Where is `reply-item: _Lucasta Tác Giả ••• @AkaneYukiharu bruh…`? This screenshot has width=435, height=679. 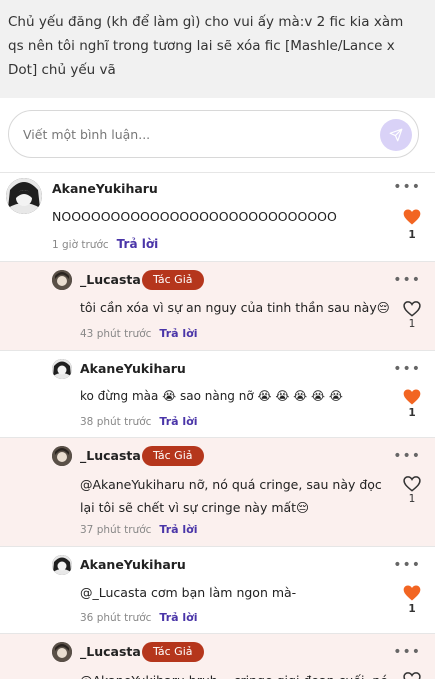 reply-item: _Lucasta Tác Giả ••• @AkaneYukiharu bruh… is located at coordinates (217, 656).